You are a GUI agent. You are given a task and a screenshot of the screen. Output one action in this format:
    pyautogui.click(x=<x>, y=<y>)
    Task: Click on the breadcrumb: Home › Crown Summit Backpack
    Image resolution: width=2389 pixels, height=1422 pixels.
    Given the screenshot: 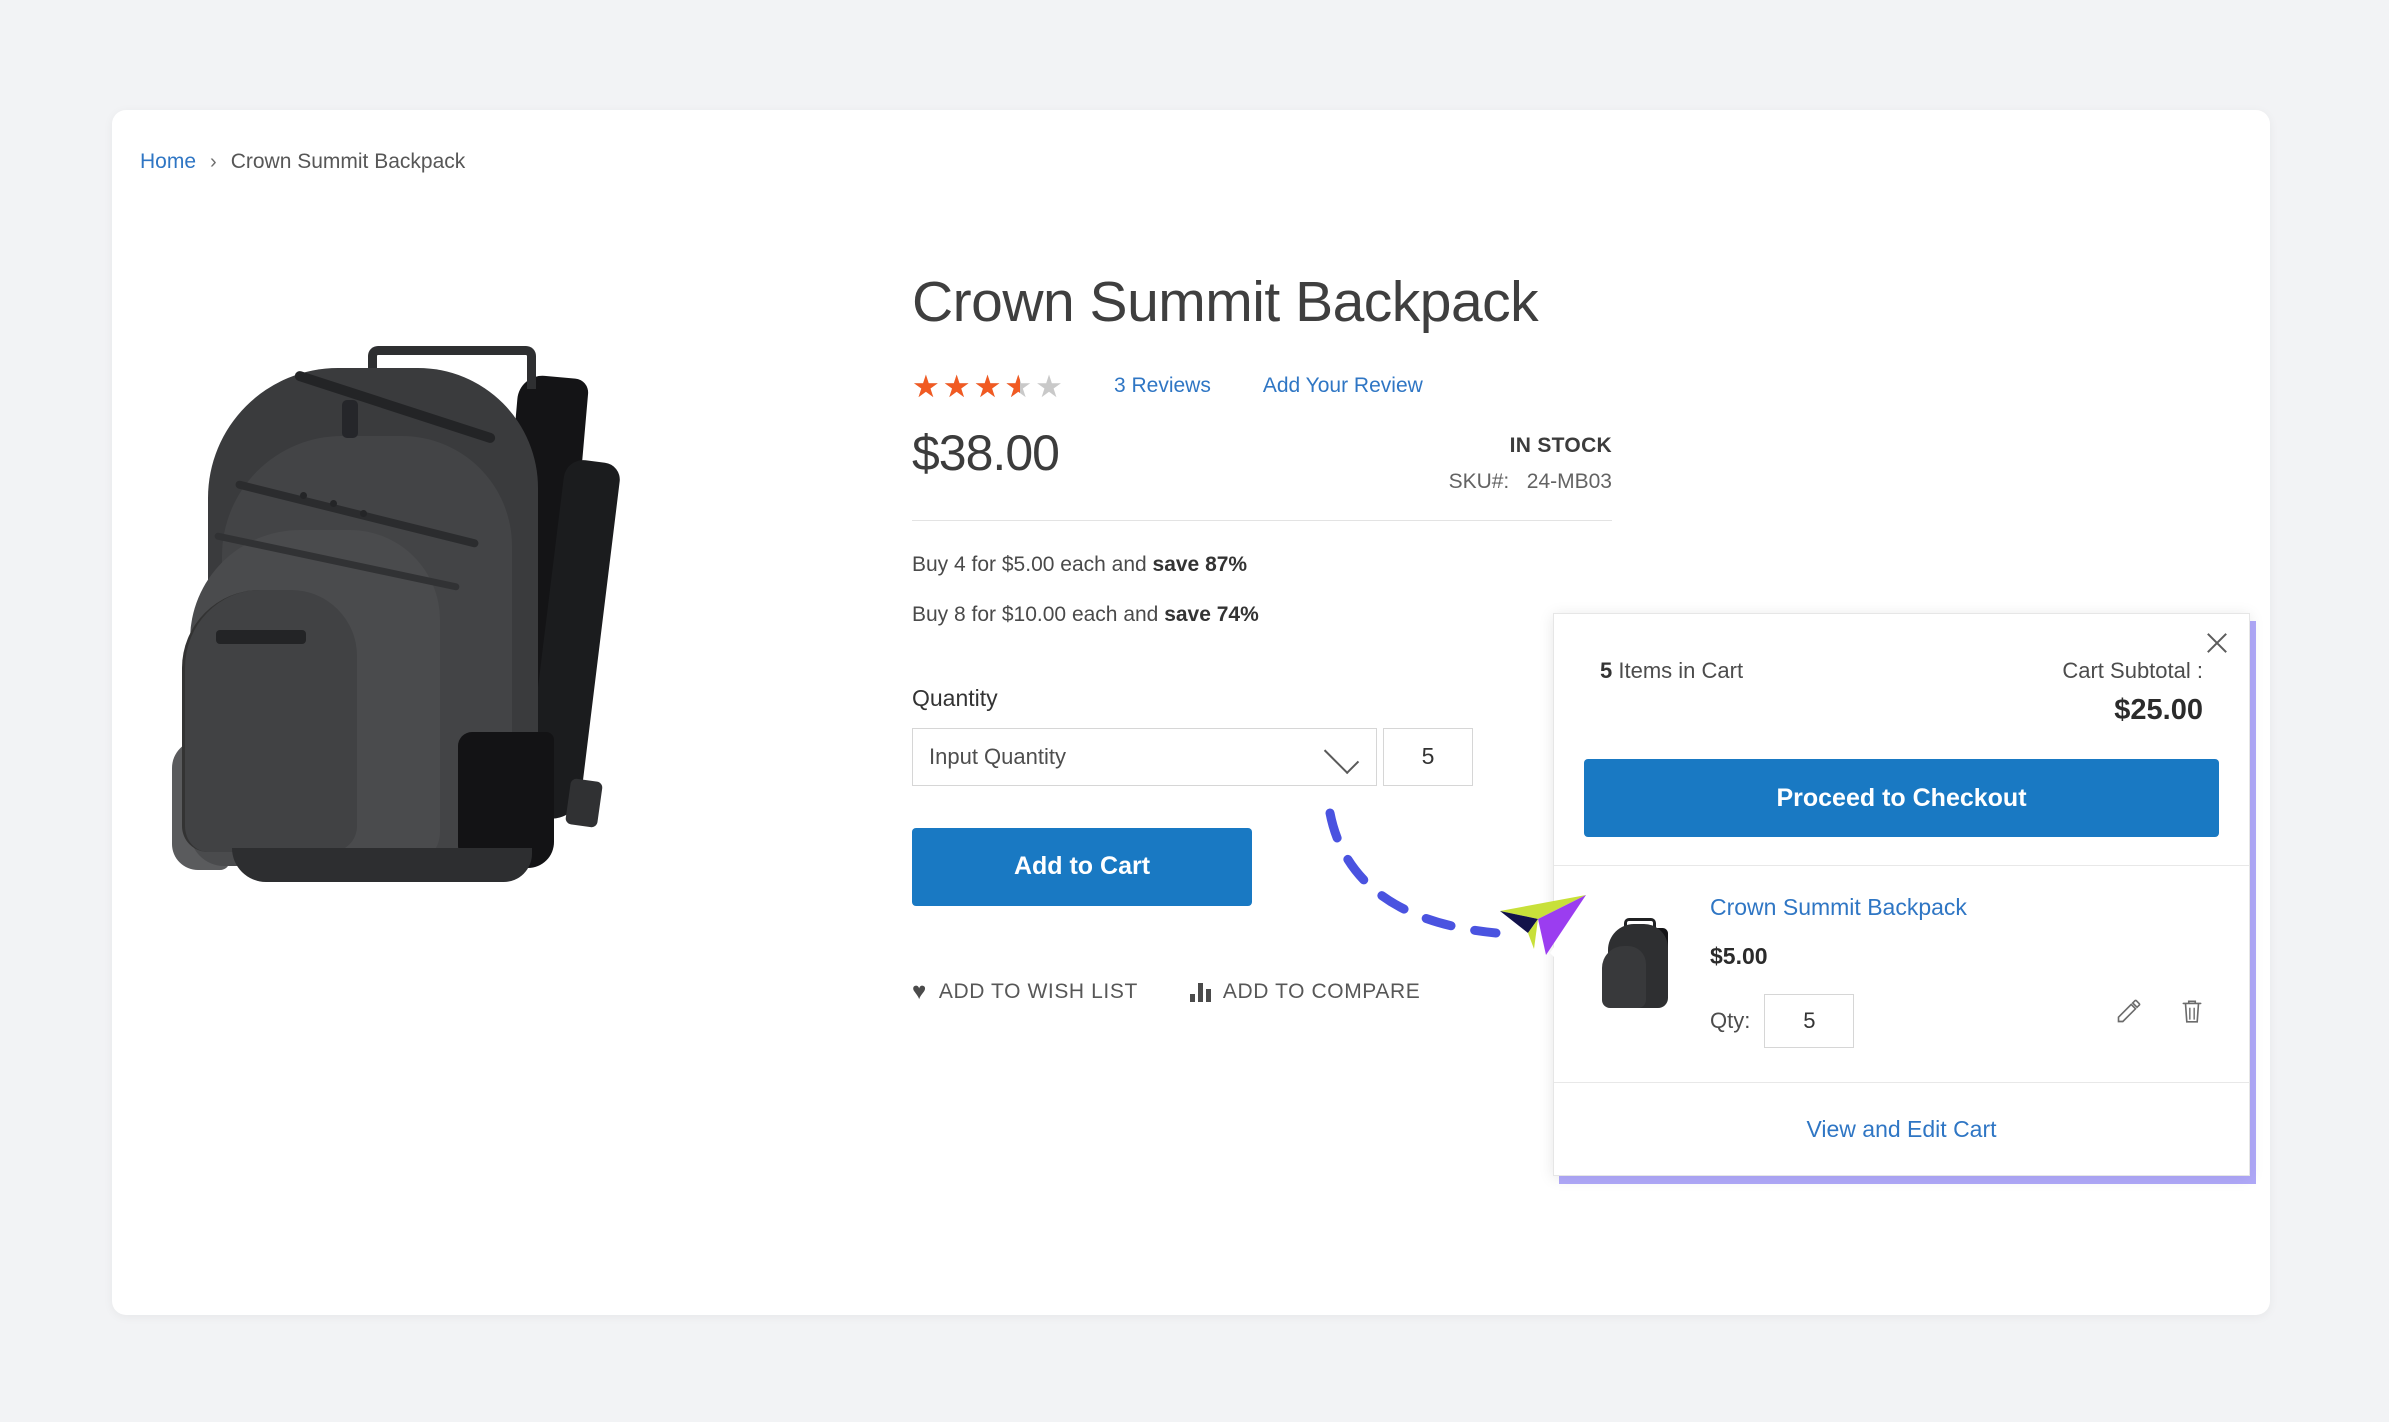 What is the action you would take?
    pyautogui.click(x=302, y=162)
    